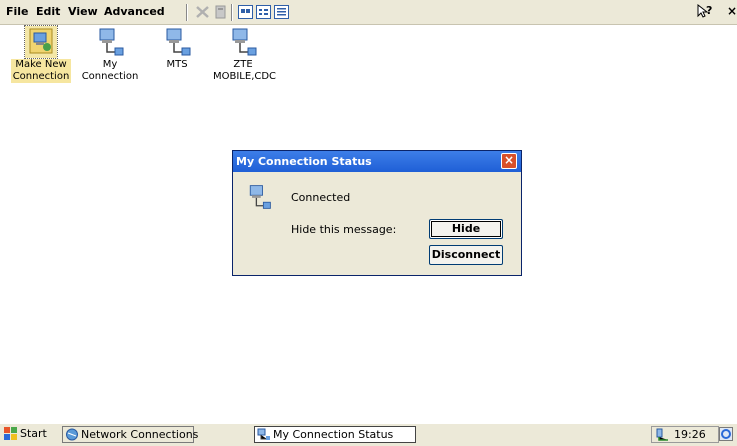  Describe the element at coordinates (281, 12) in the screenshot. I see `details-view-icon` at that location.